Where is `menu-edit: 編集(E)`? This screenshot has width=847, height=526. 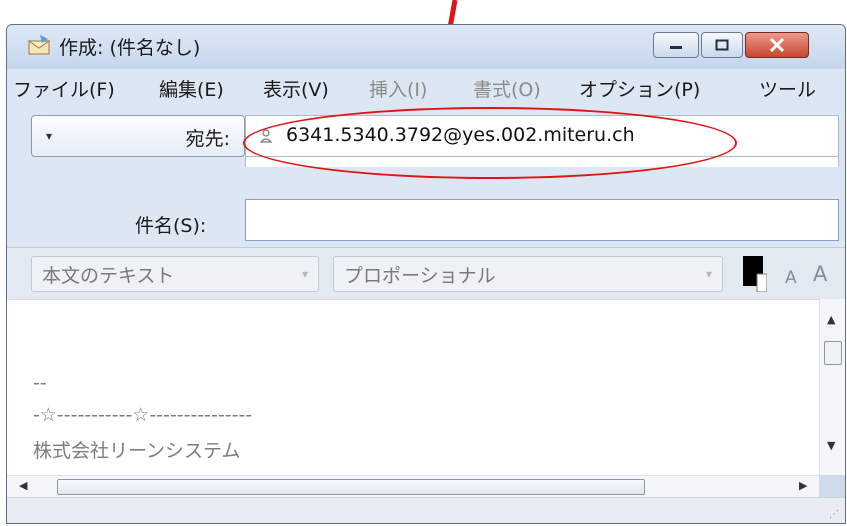 menu-edit: 編集(E) is located at coordinates (191, 88).